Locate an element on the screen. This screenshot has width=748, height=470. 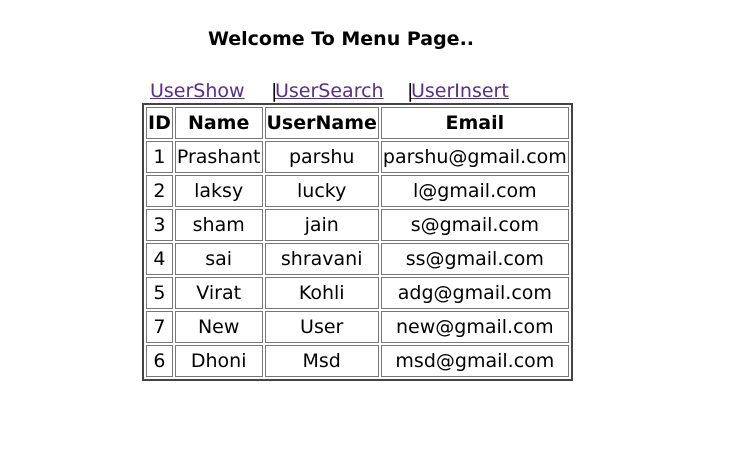
cell-username: Msd is located at coordinates (321, 361).